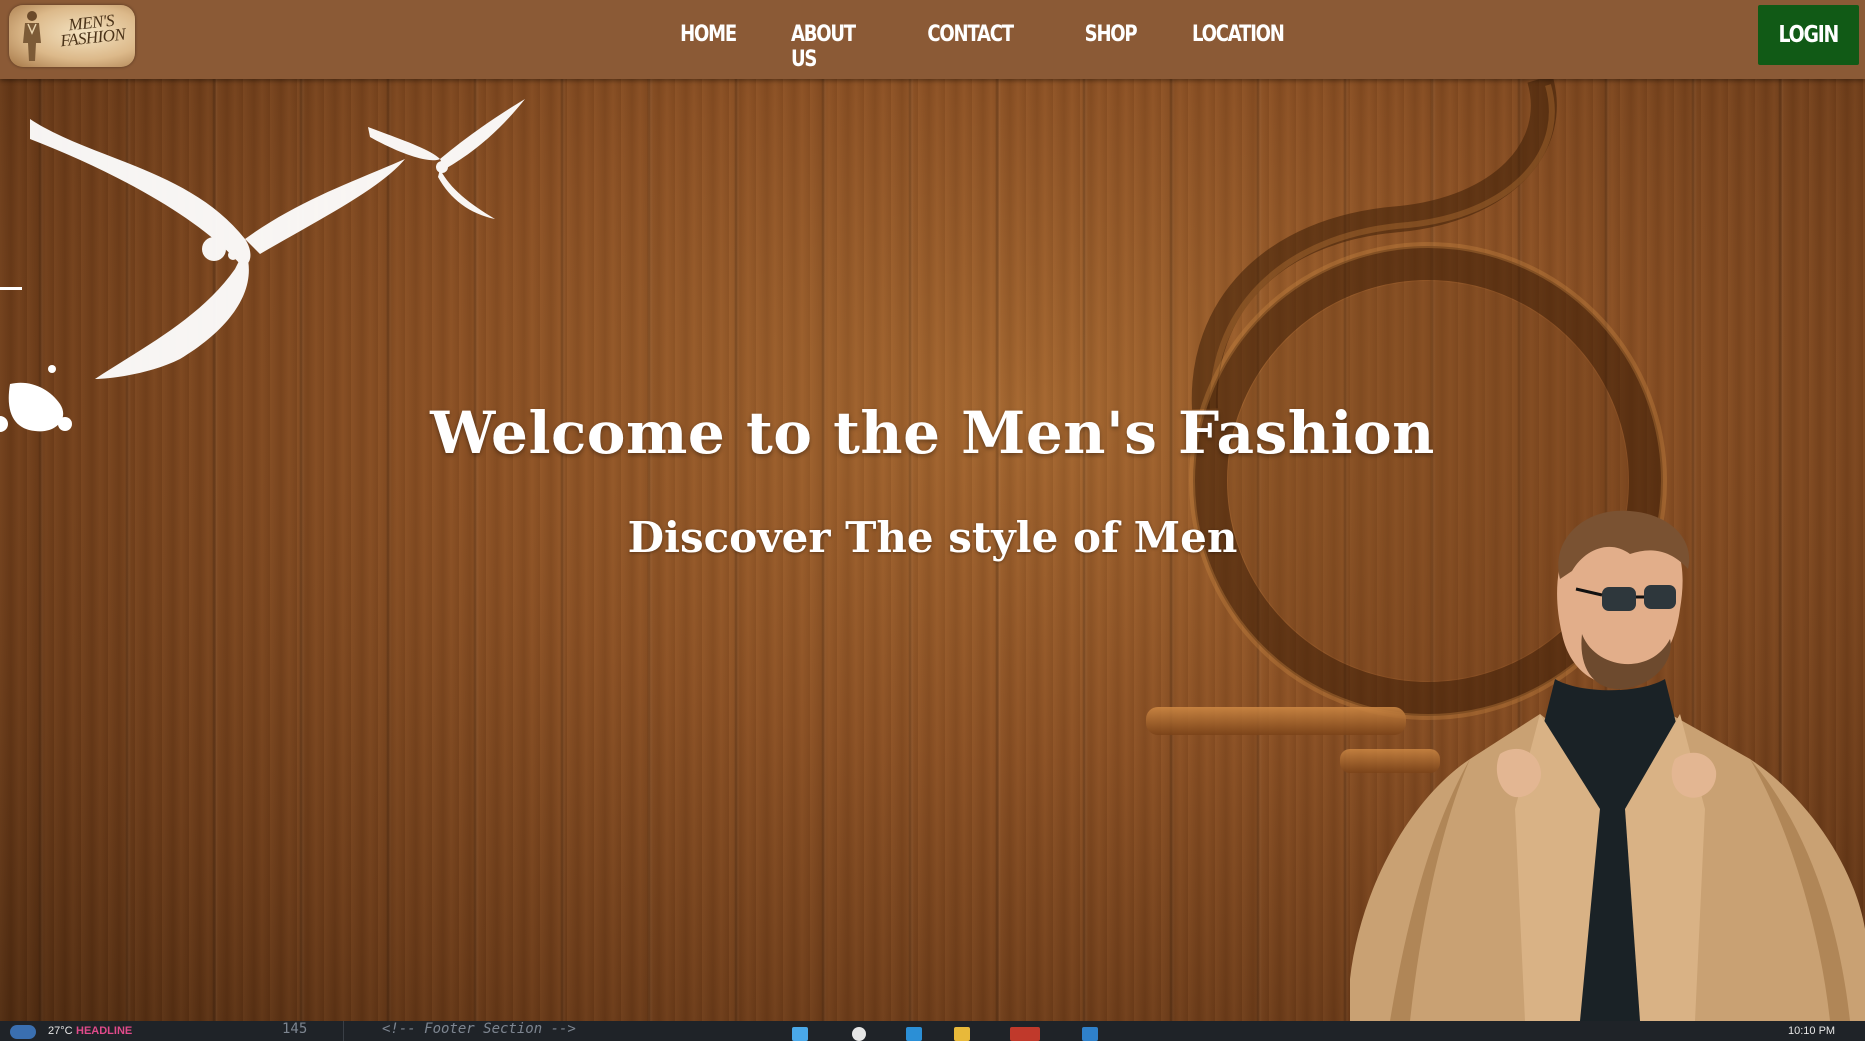 Image resolution: width=1865 pixels, height=1041 pixels. What do you see at coordinates (1812, 1031) in the screenshot?
I see `taskbar-clock: 10:10 PM` at bounding box center [1812, 1031].